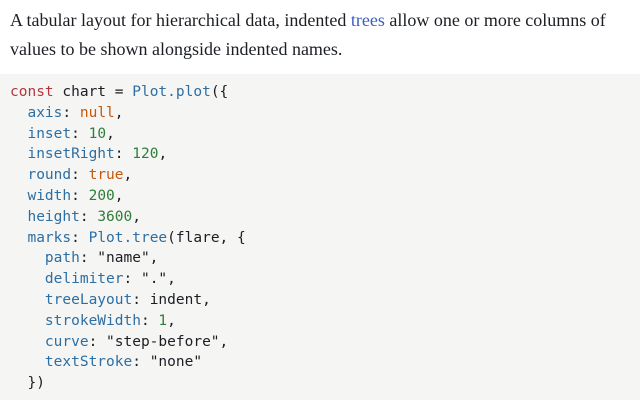 Image resolution: width=640 pixels, height=400 pixels. I want to click on code-token: 10, so click(97, 133).